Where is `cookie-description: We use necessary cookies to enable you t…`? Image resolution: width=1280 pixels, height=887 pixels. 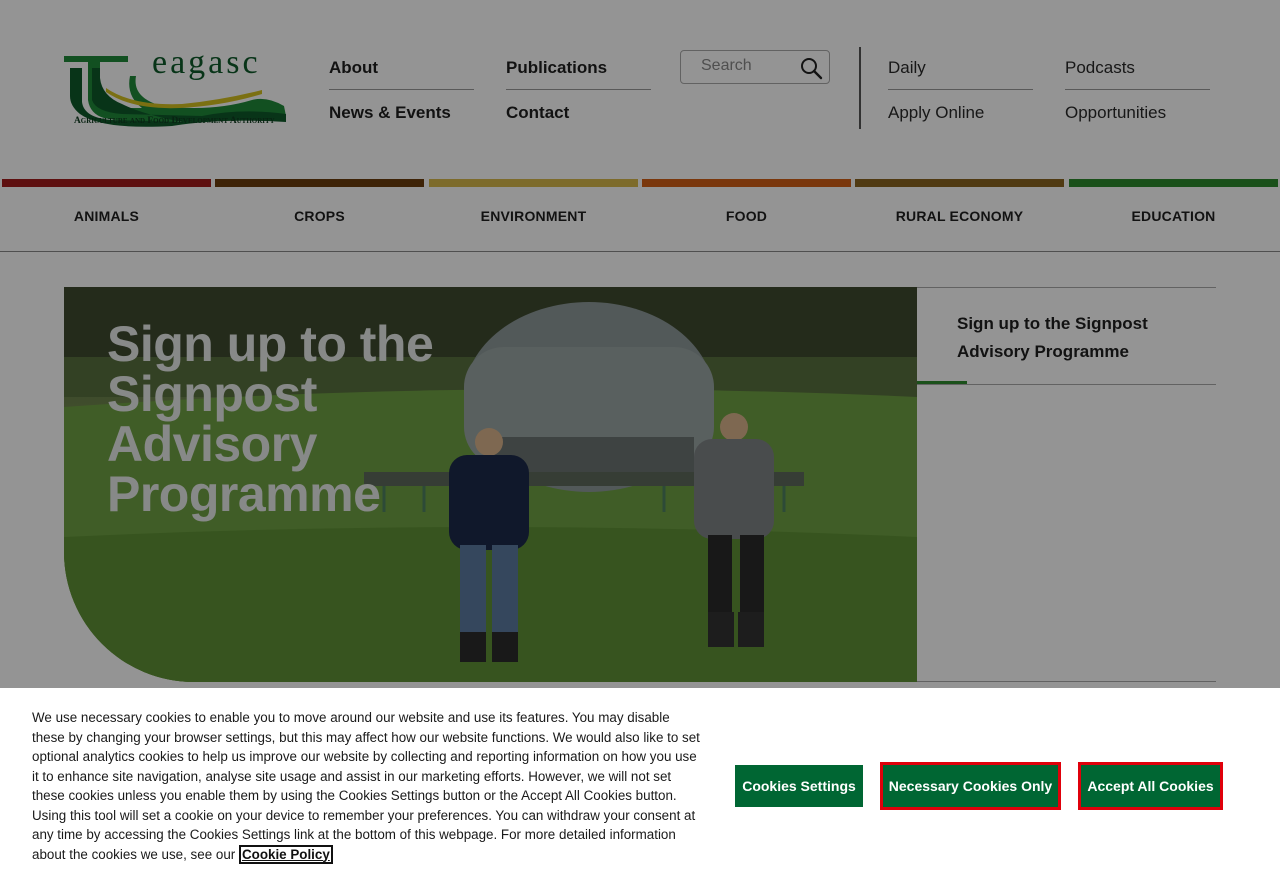 cookie-description: We use necessary cookies to enable you t… is located at coordinates (366, 786).